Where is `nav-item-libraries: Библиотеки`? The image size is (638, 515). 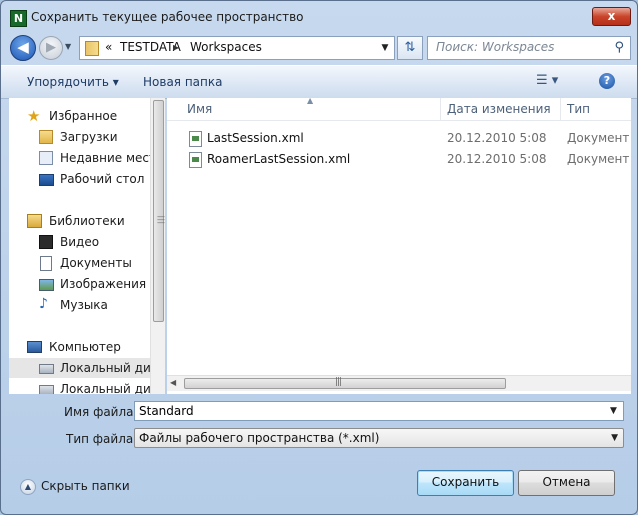 nav-item-libraries: Библиотеки is located at coordinates (79, 221).